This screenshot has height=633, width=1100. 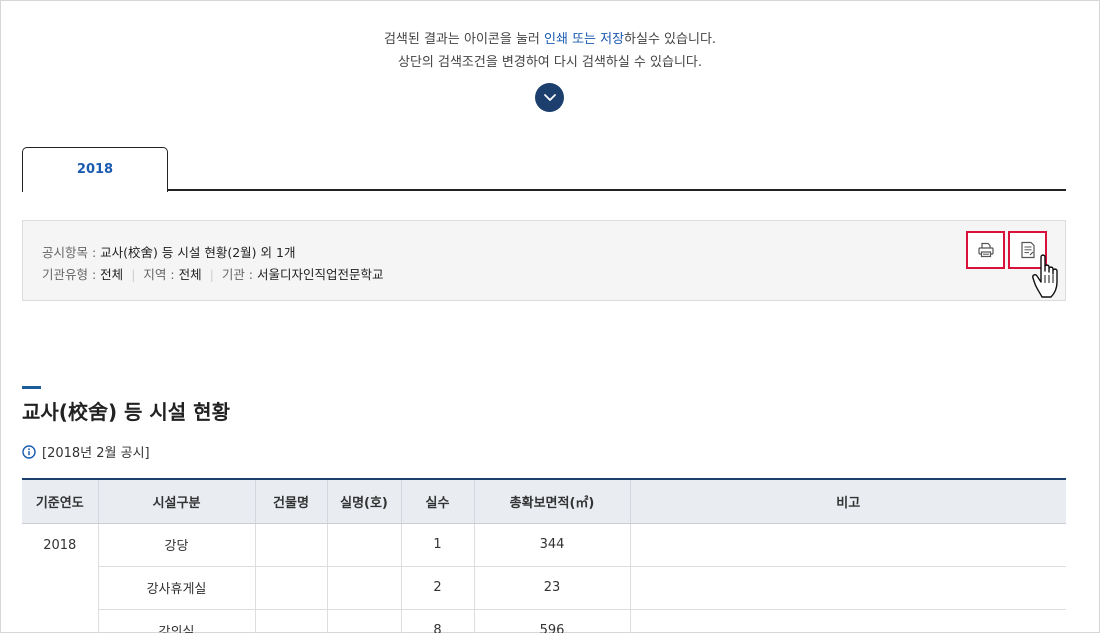 I want to click on org-label: 기관 :, so click(x=239, y=274).